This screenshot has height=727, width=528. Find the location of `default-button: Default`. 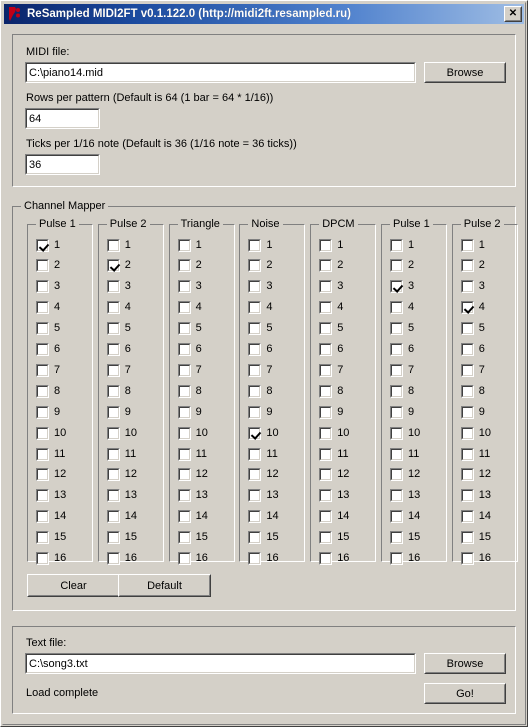

default-button: Default is located at coordinates (164, 585).